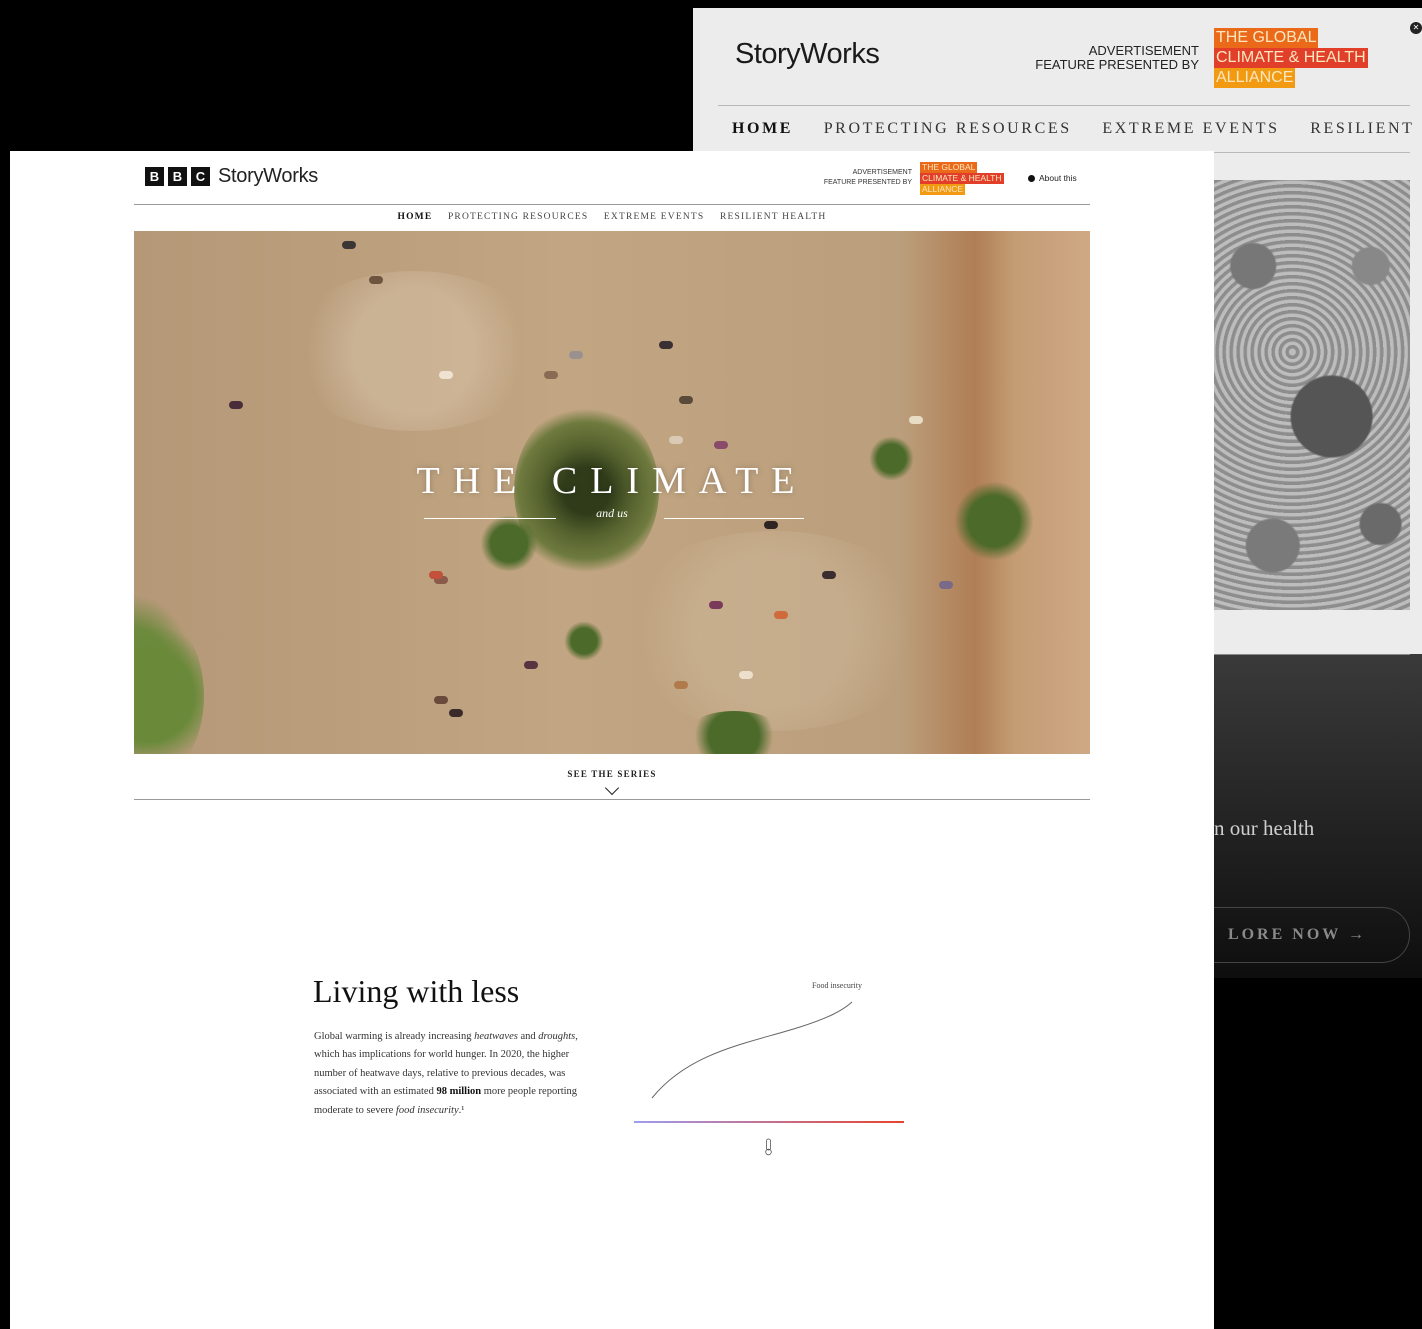  I want to click on card-subtitle: n our health, so click(1264, 828).